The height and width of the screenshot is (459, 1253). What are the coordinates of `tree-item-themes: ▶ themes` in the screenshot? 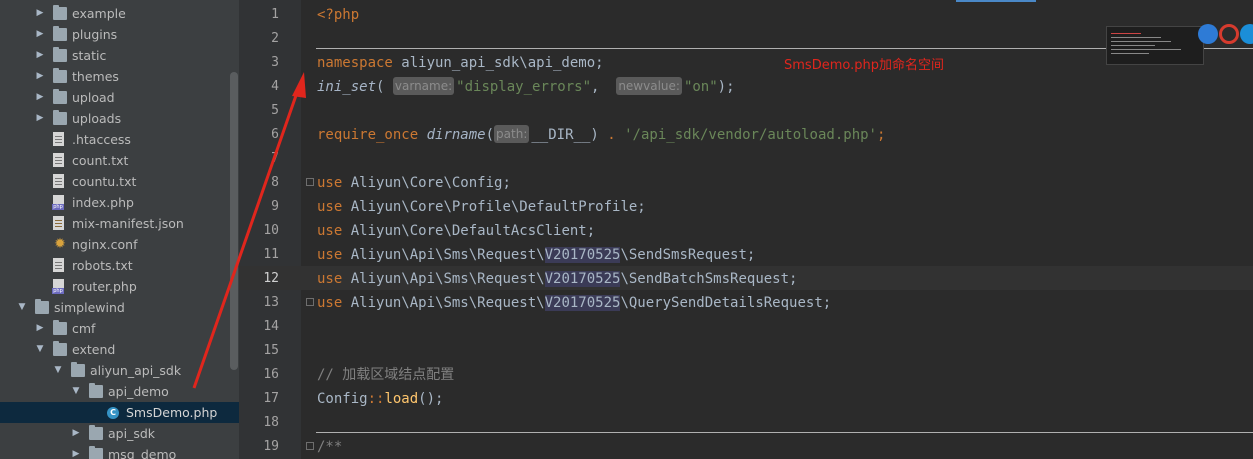 It's located at (119, 76).